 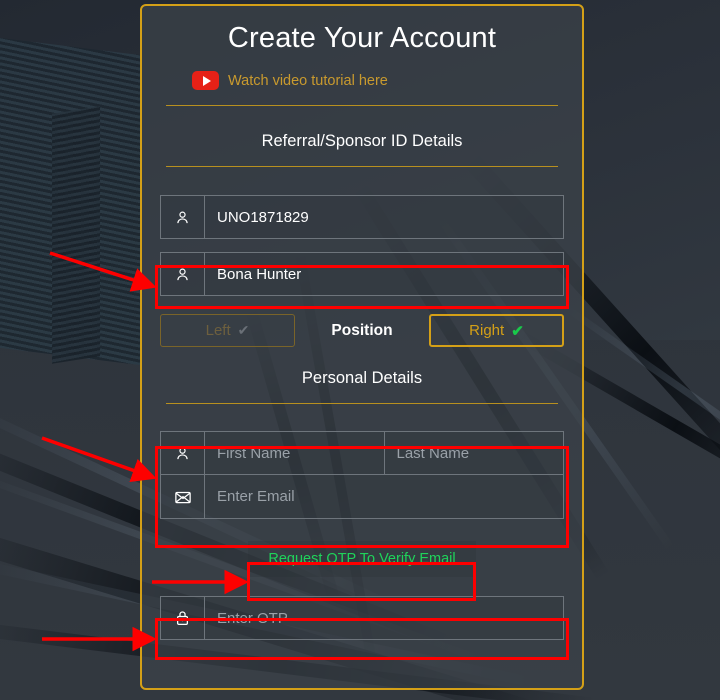 I want to click on position-right-label: Right, so click(x=487, y=330).